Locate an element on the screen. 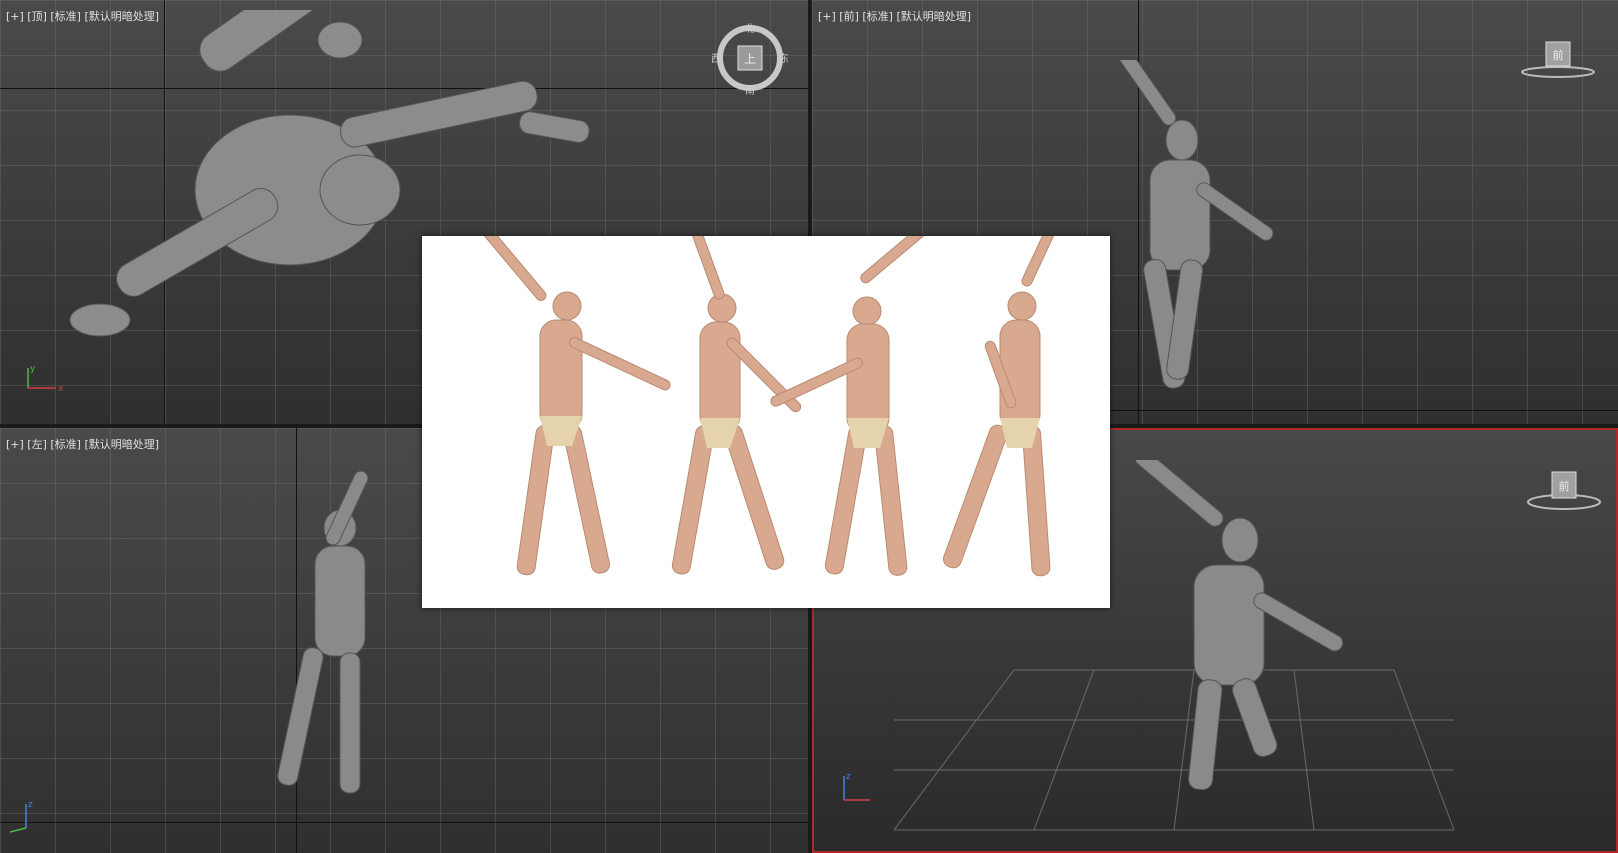 The height and width of the screenshot is (853, 1618). viewport-label-left: [+] [左] [标准] [默认明暗处理] is located at coordinates (82, 444).